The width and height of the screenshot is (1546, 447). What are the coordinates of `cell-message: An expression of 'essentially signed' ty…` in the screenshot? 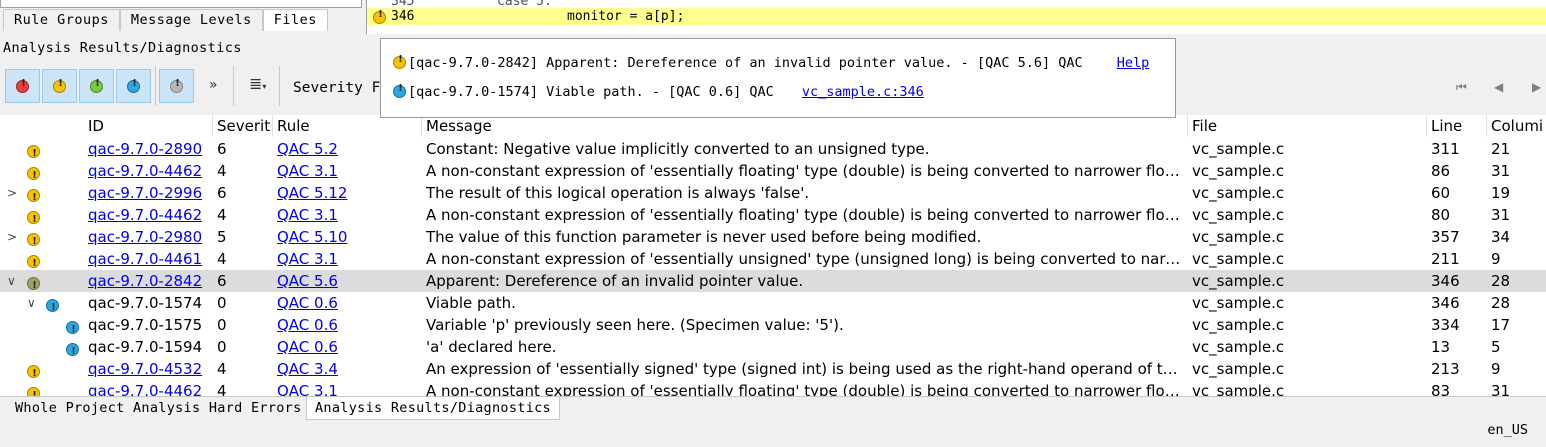 It's located at (804, 369).